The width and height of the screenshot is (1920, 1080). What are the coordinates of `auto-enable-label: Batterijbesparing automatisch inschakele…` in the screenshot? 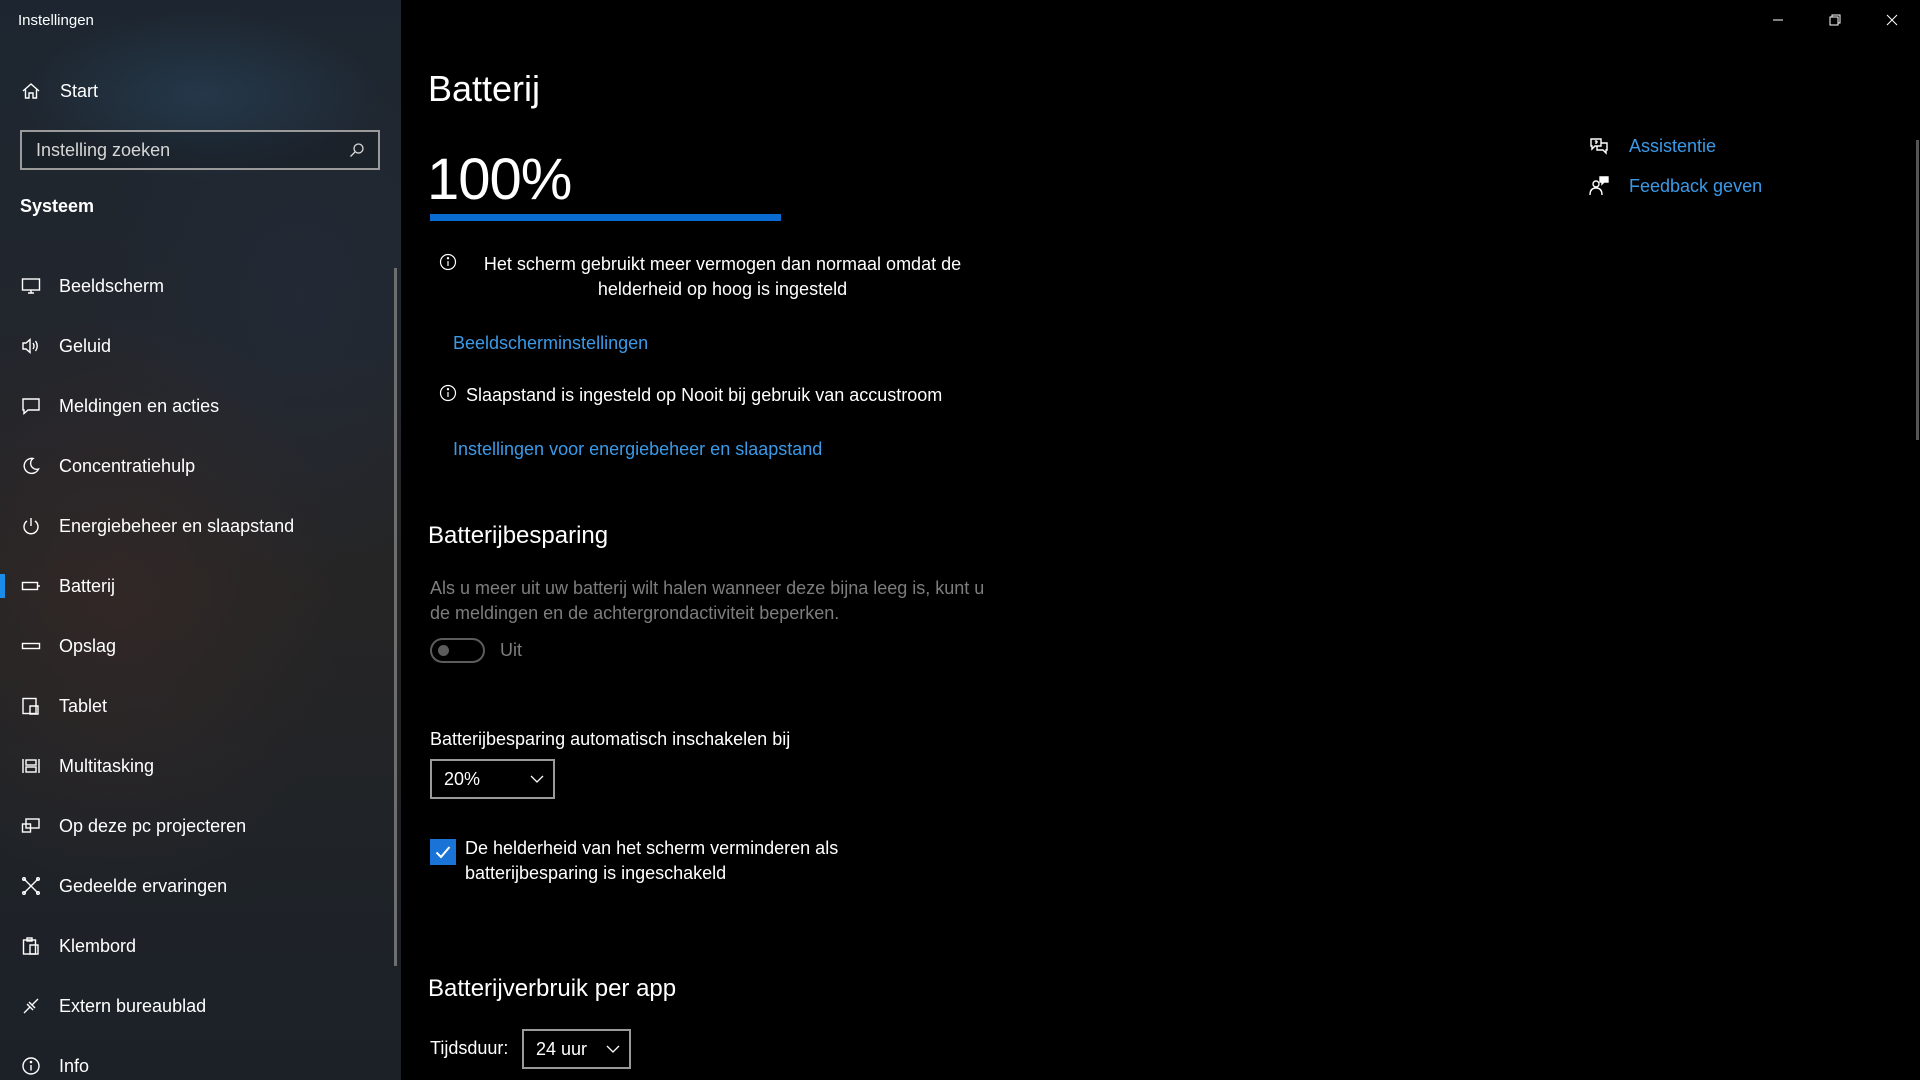 It's located at (610, 739).